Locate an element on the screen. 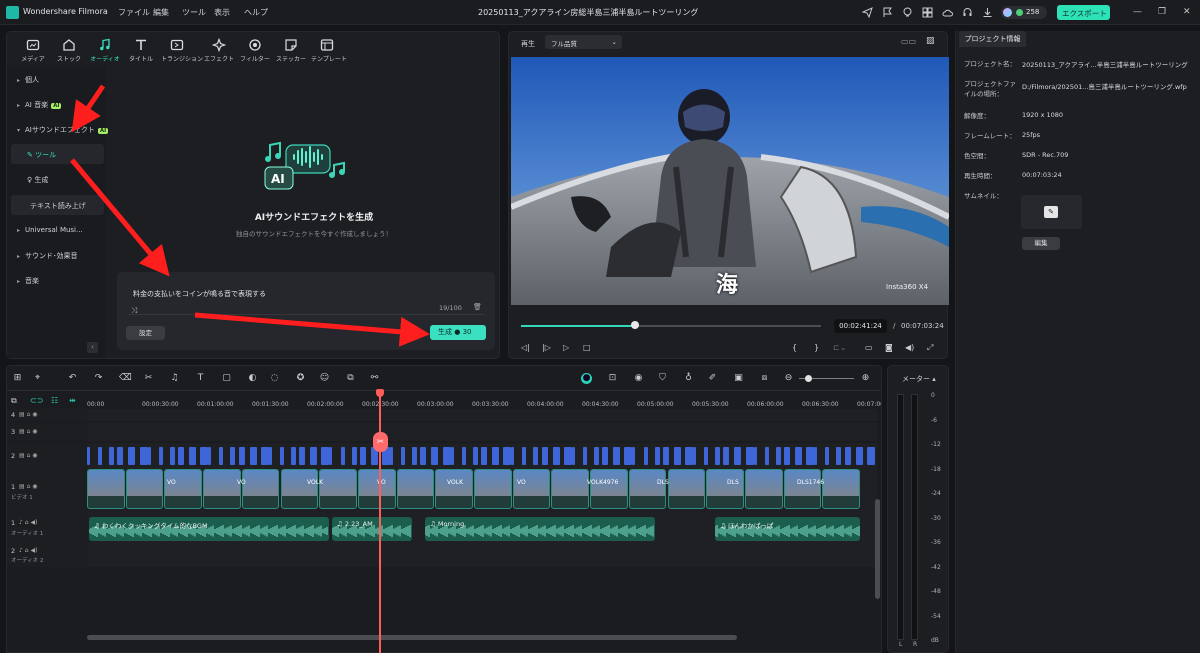 The height and width of the screenshot is (653, 1200). delete-icon: ⌫ is located at coordinates (125, 378).